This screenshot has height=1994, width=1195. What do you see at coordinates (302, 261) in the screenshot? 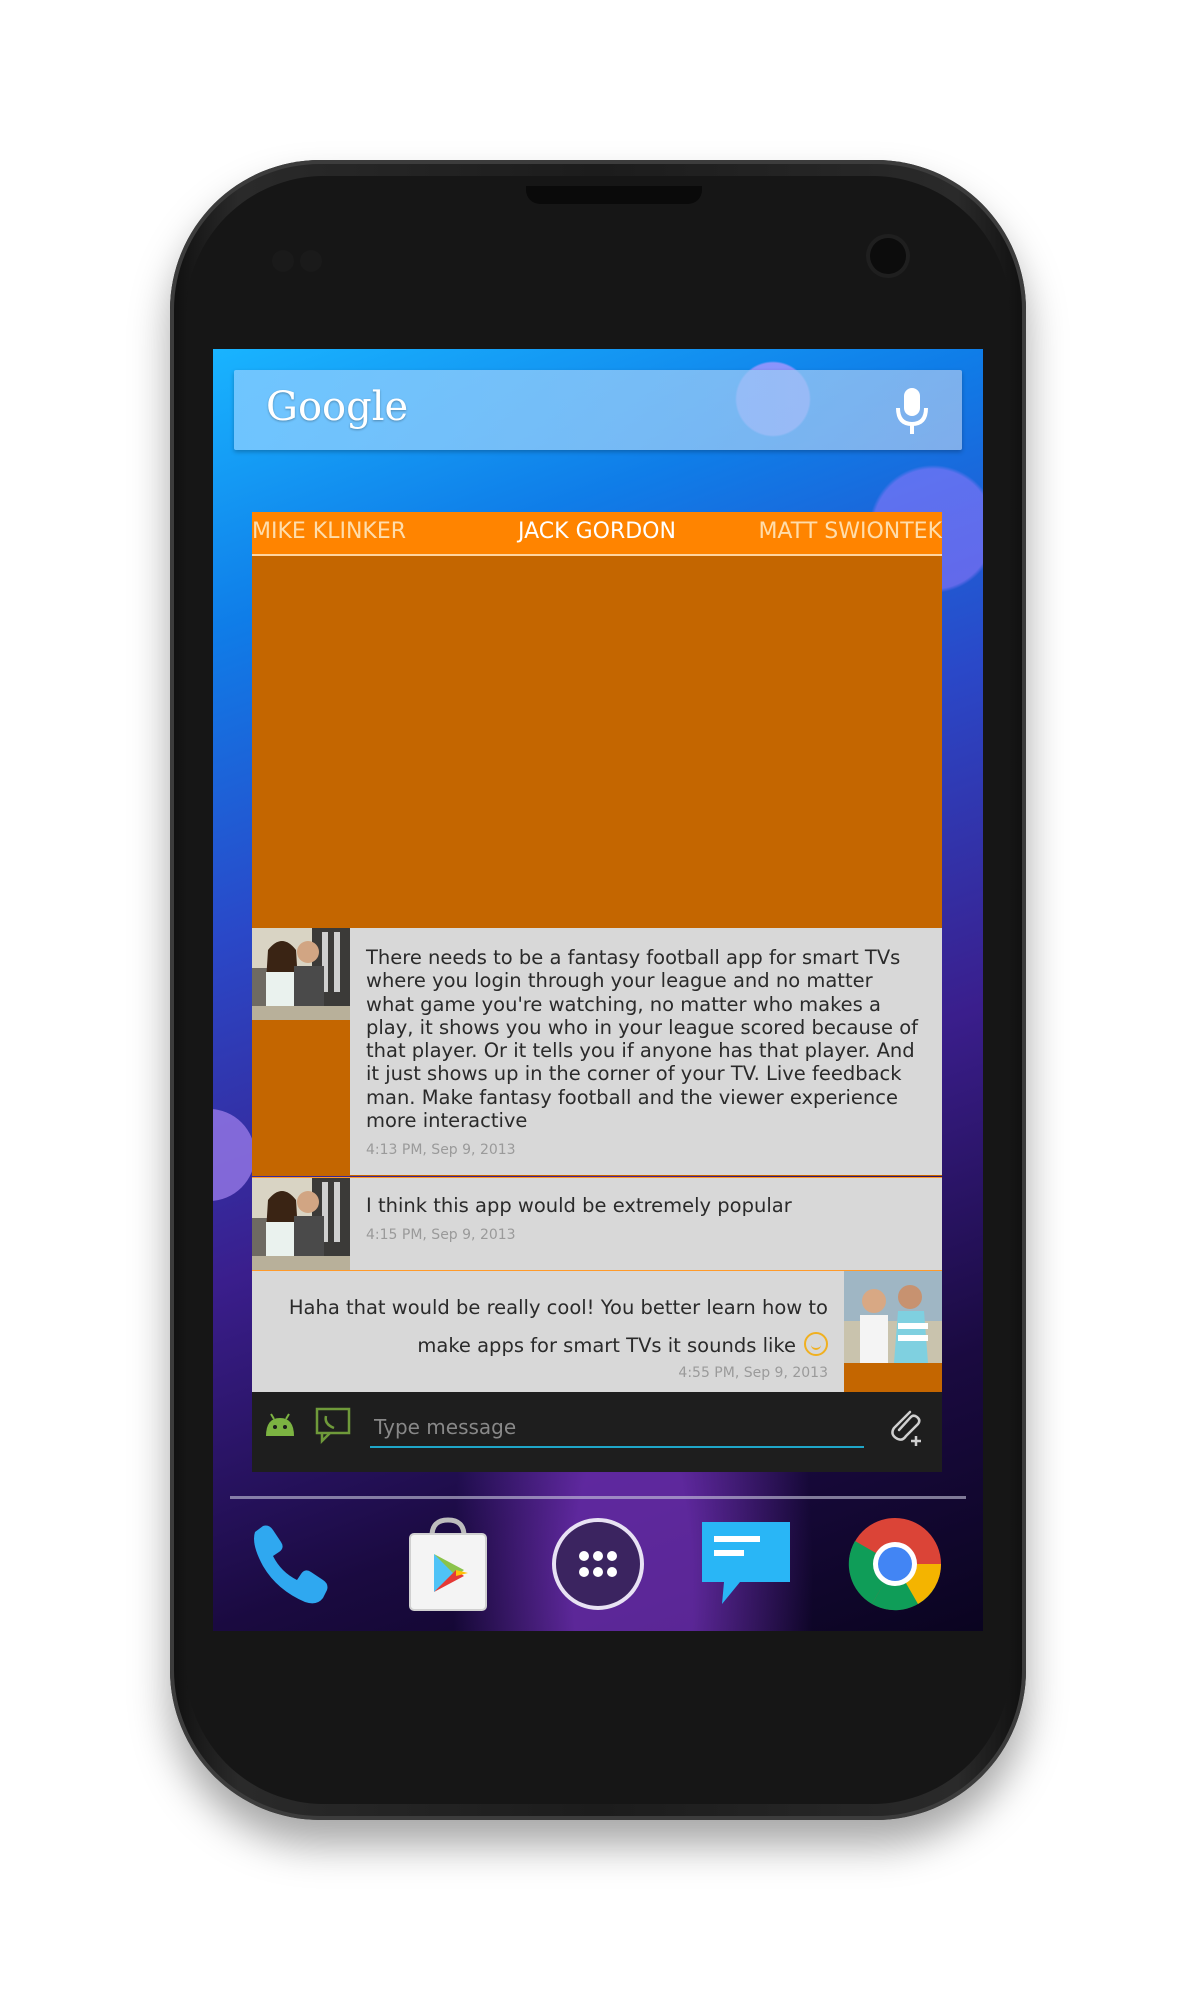
I see `proximity-sensors` at bounding box center [302, 261].